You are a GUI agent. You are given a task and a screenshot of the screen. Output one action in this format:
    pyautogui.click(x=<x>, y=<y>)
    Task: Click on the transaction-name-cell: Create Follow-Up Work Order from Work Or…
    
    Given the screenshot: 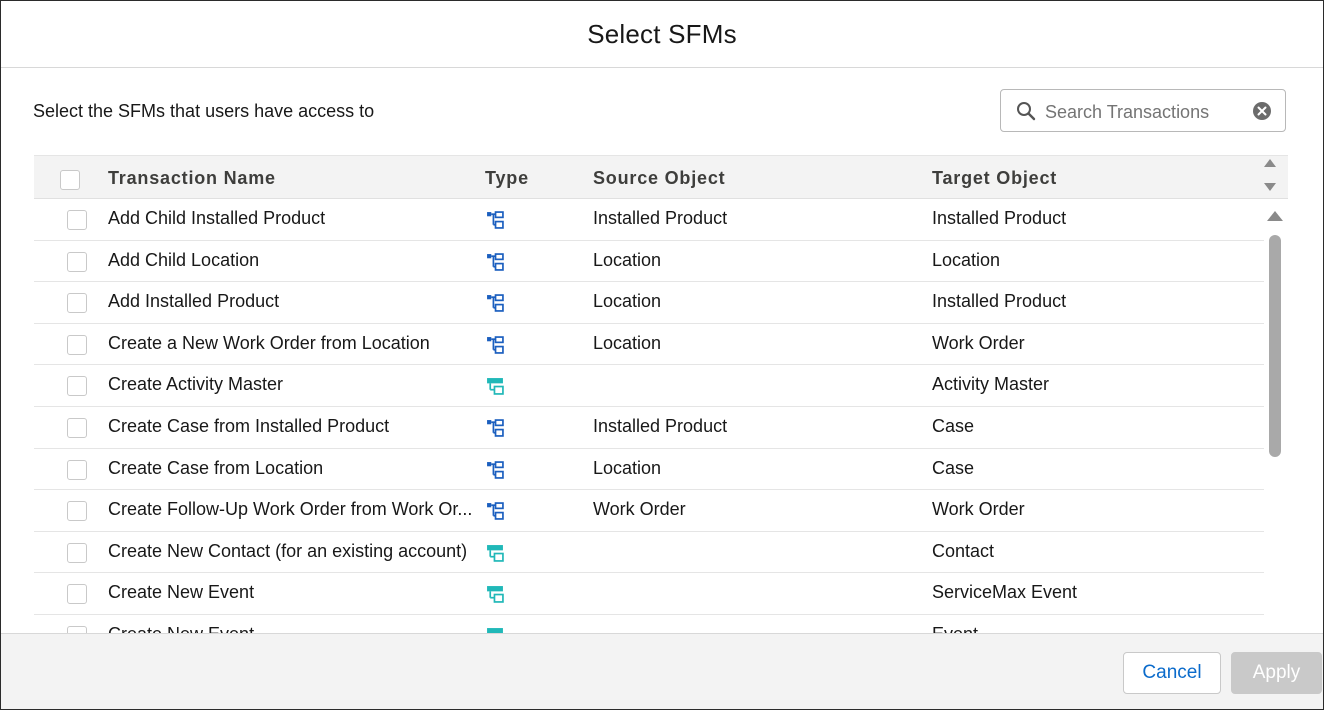 What is the action you would take?
    pyautogui.click(x=290, y=509)
    